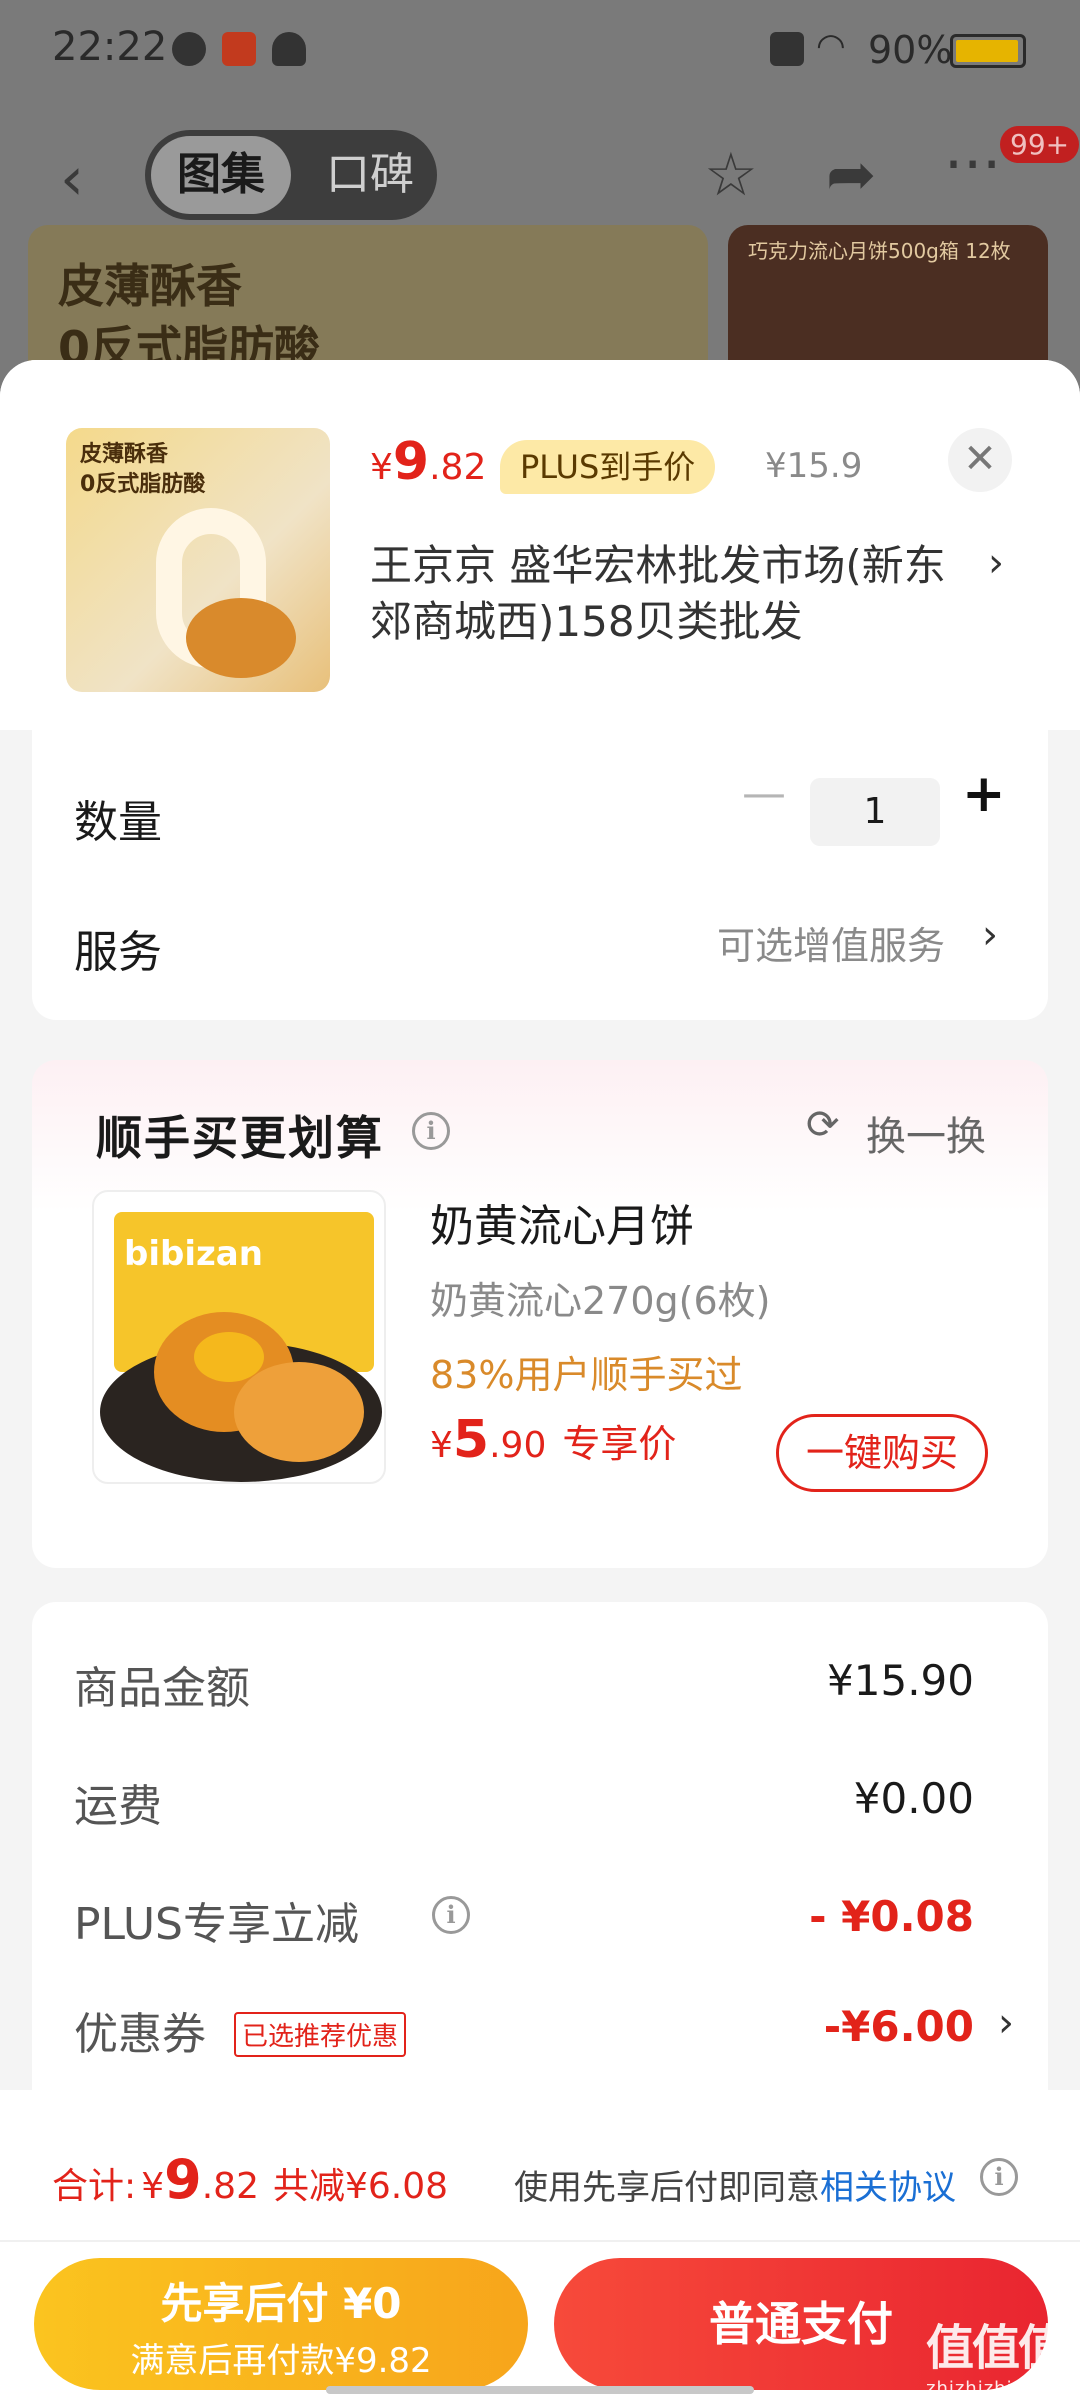 The height and width of the screenshot is (2400, 1080). I want to click on battery-percent: 90%, so click(910, 50).